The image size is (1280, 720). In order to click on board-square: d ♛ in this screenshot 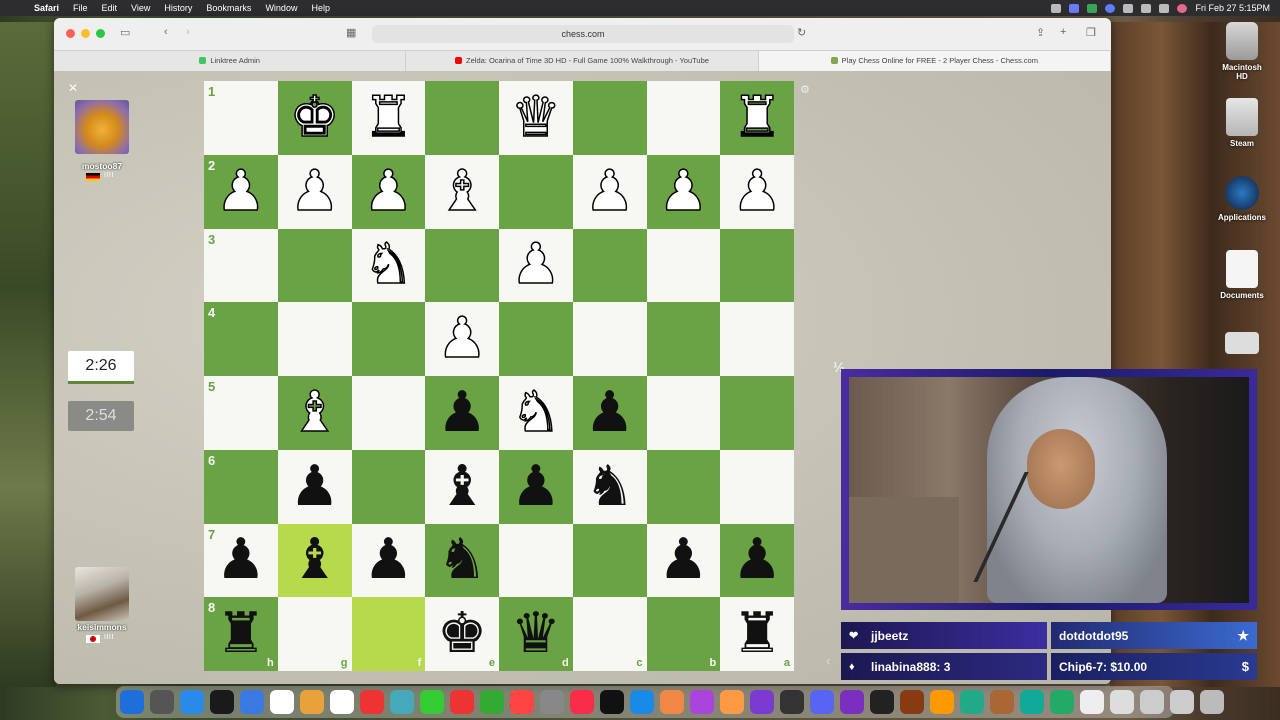, I will do `click(536, 634)`.